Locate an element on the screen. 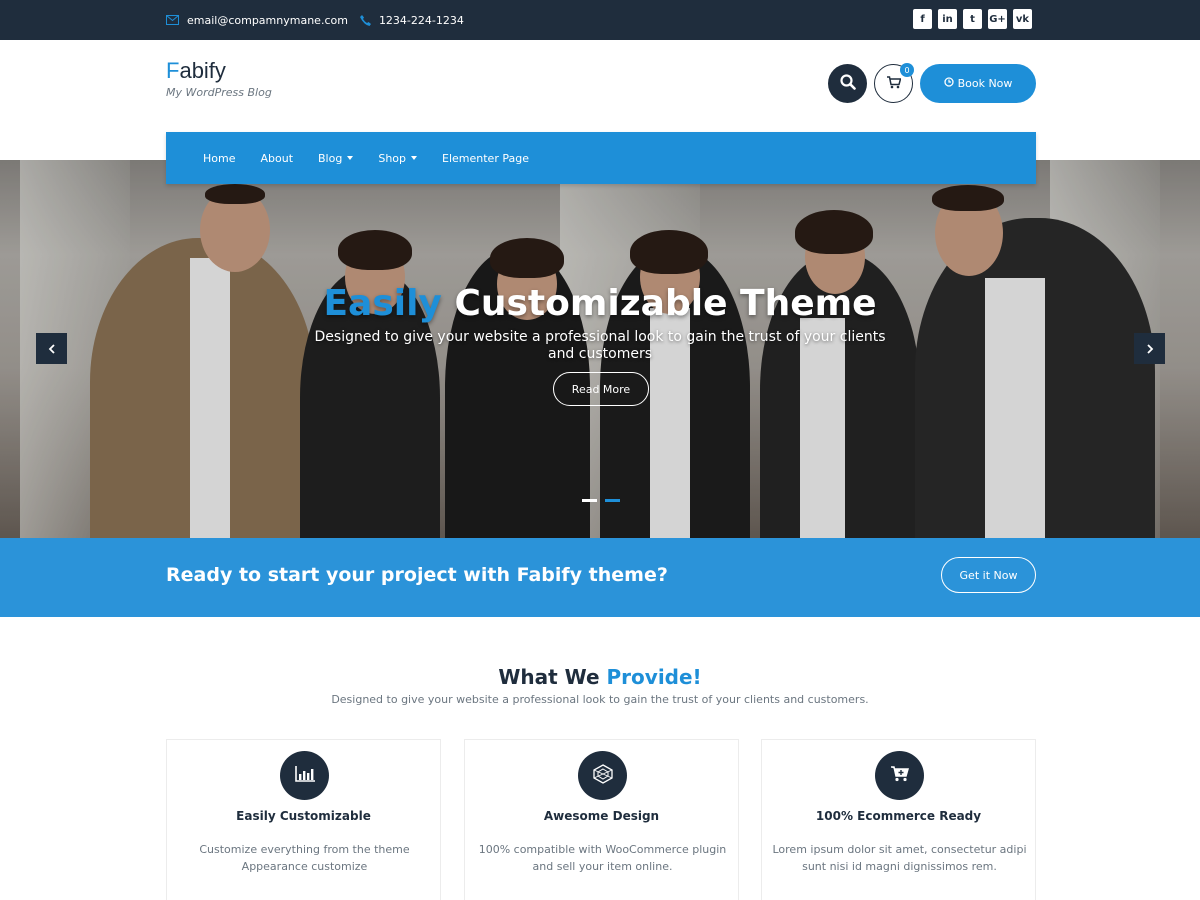 The image size is (1200, 900). section-title: What We Provide! is located at coordinates (600, 677).